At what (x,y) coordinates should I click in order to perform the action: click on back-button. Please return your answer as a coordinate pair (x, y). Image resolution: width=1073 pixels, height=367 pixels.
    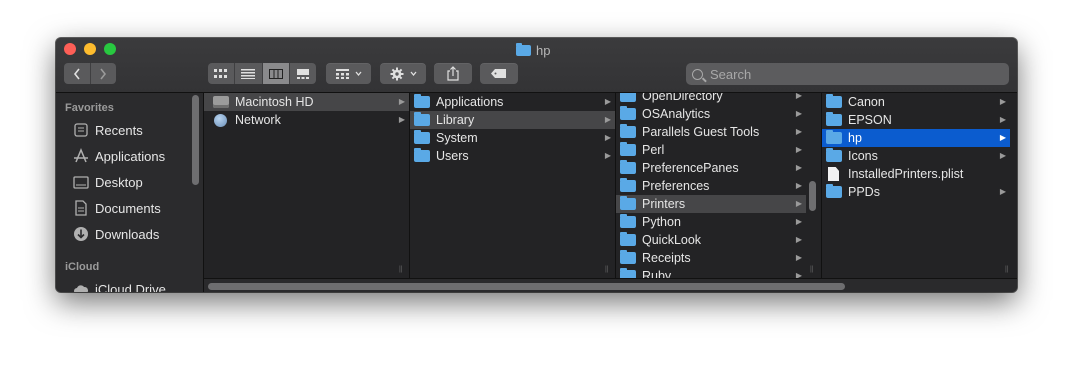
    Looking at the image, I should click on (77, 73).